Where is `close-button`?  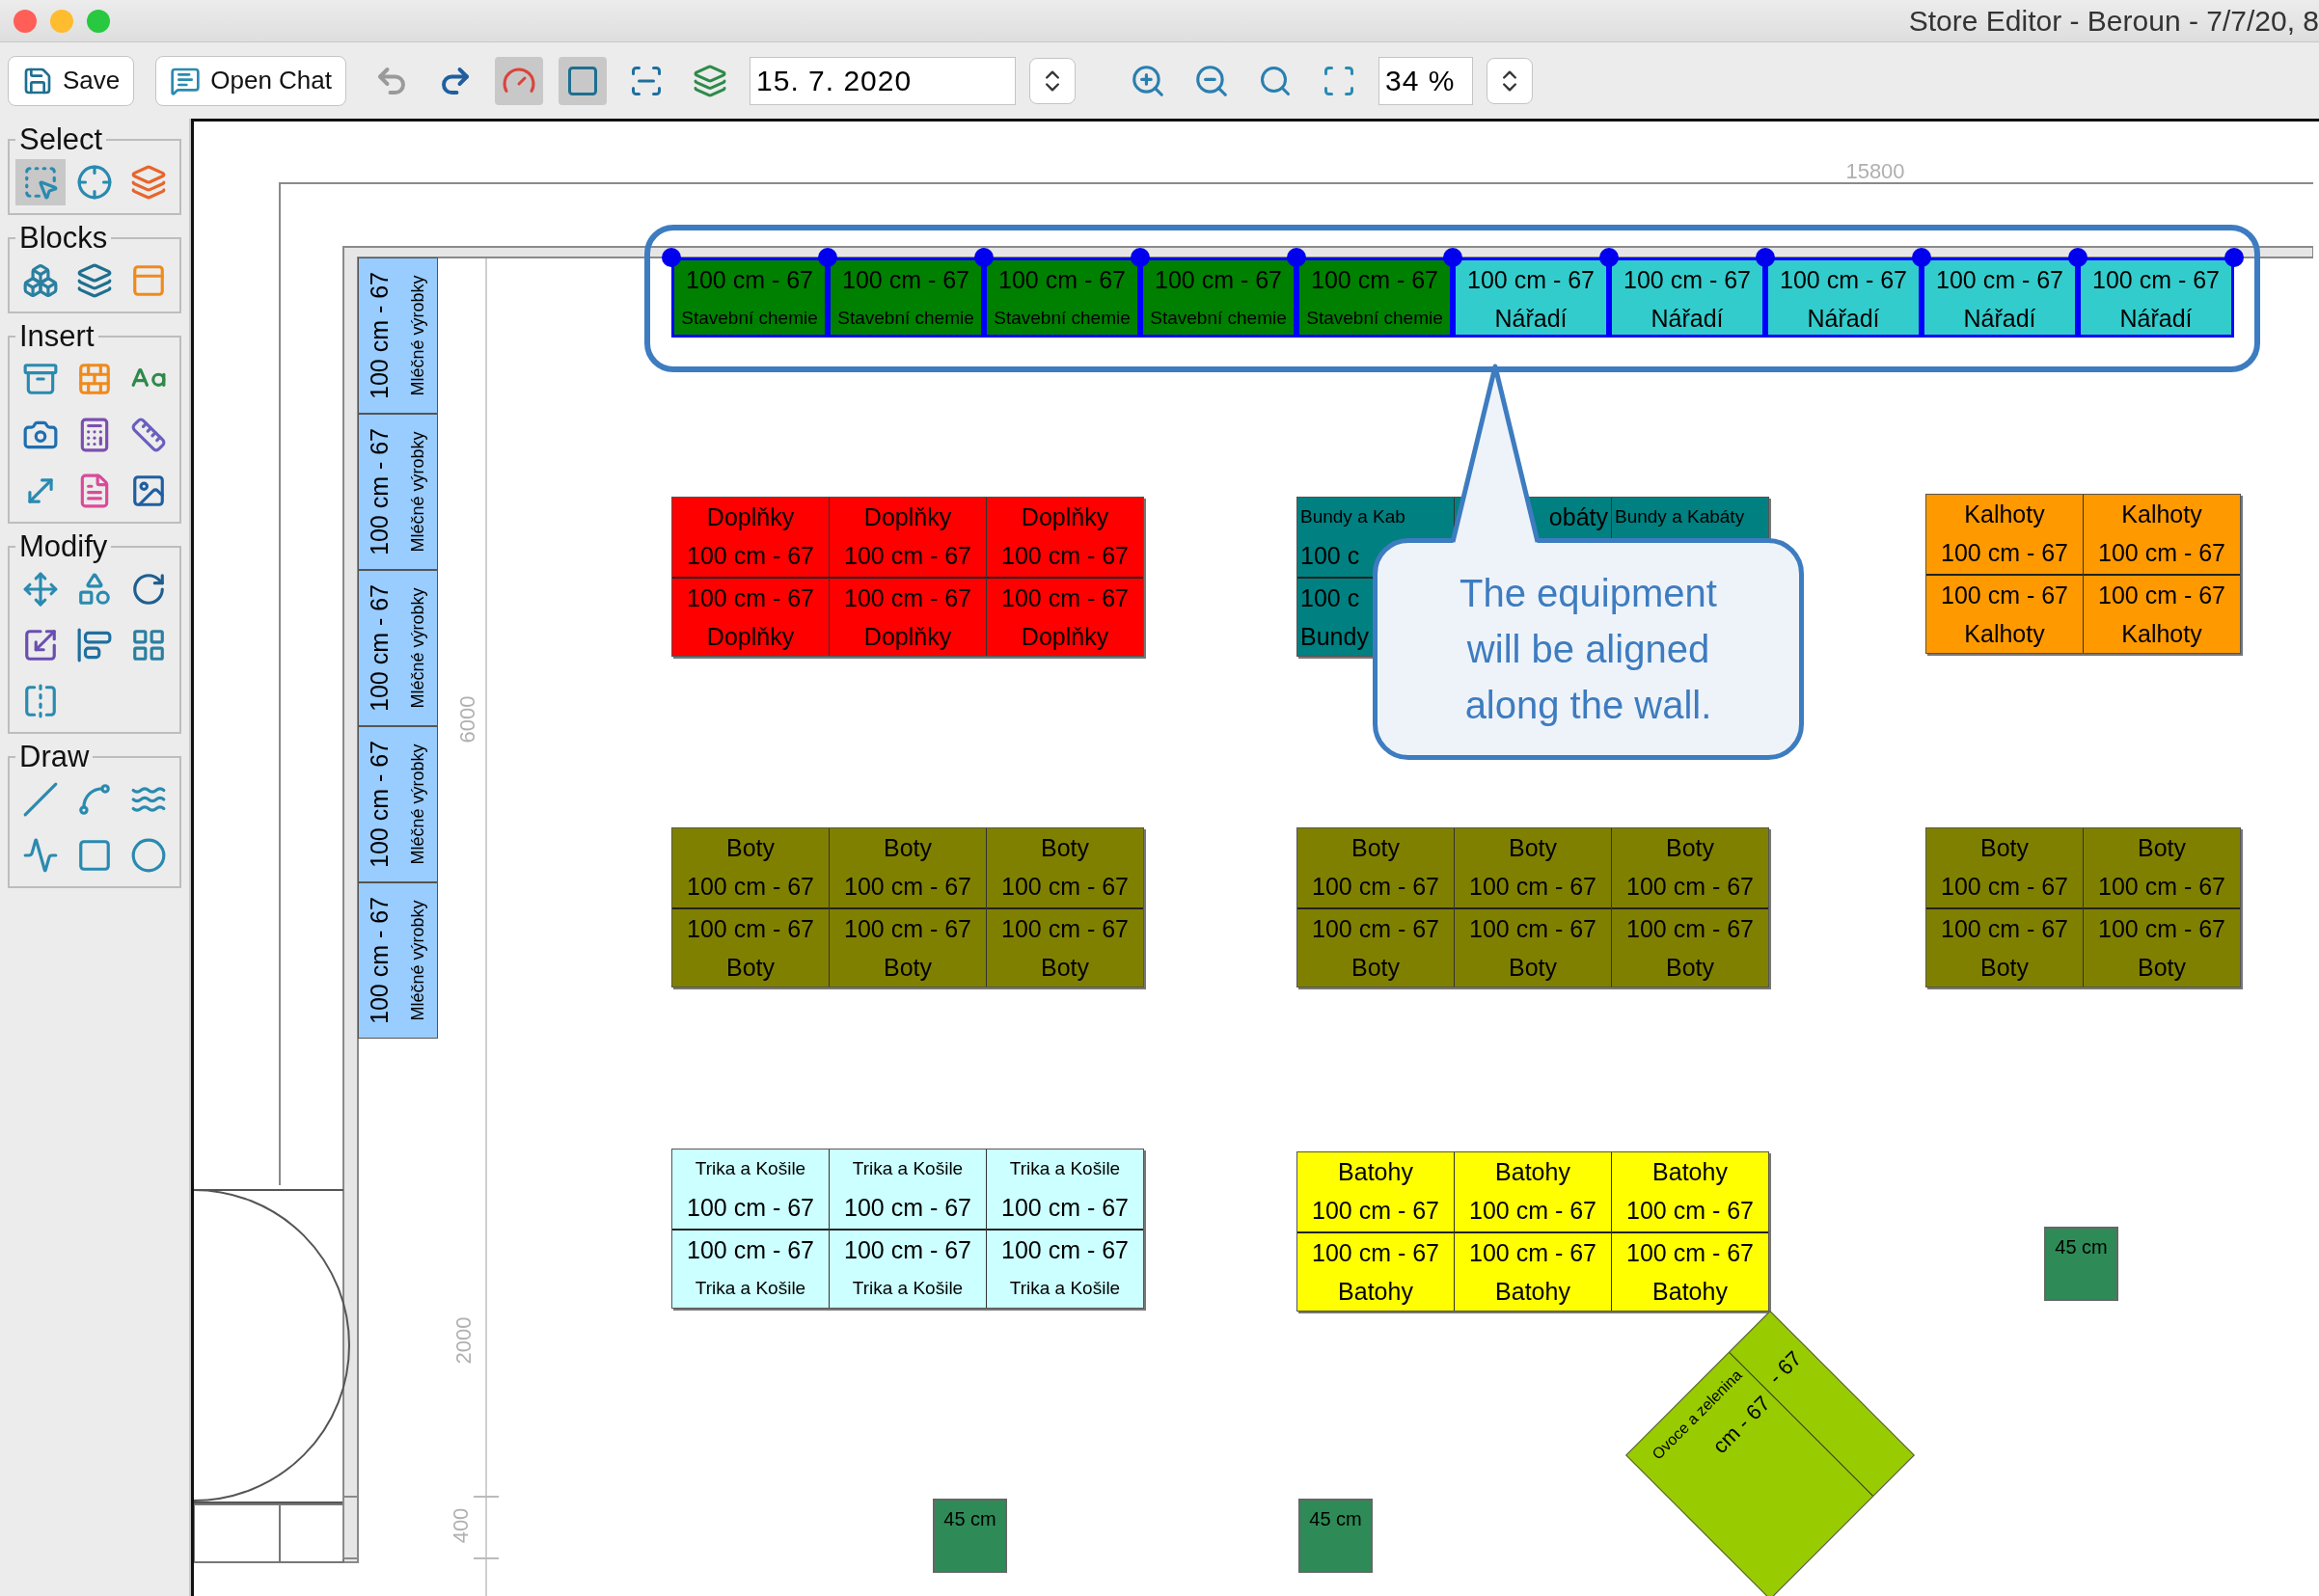 close-button is located at coordinates (25, 21).